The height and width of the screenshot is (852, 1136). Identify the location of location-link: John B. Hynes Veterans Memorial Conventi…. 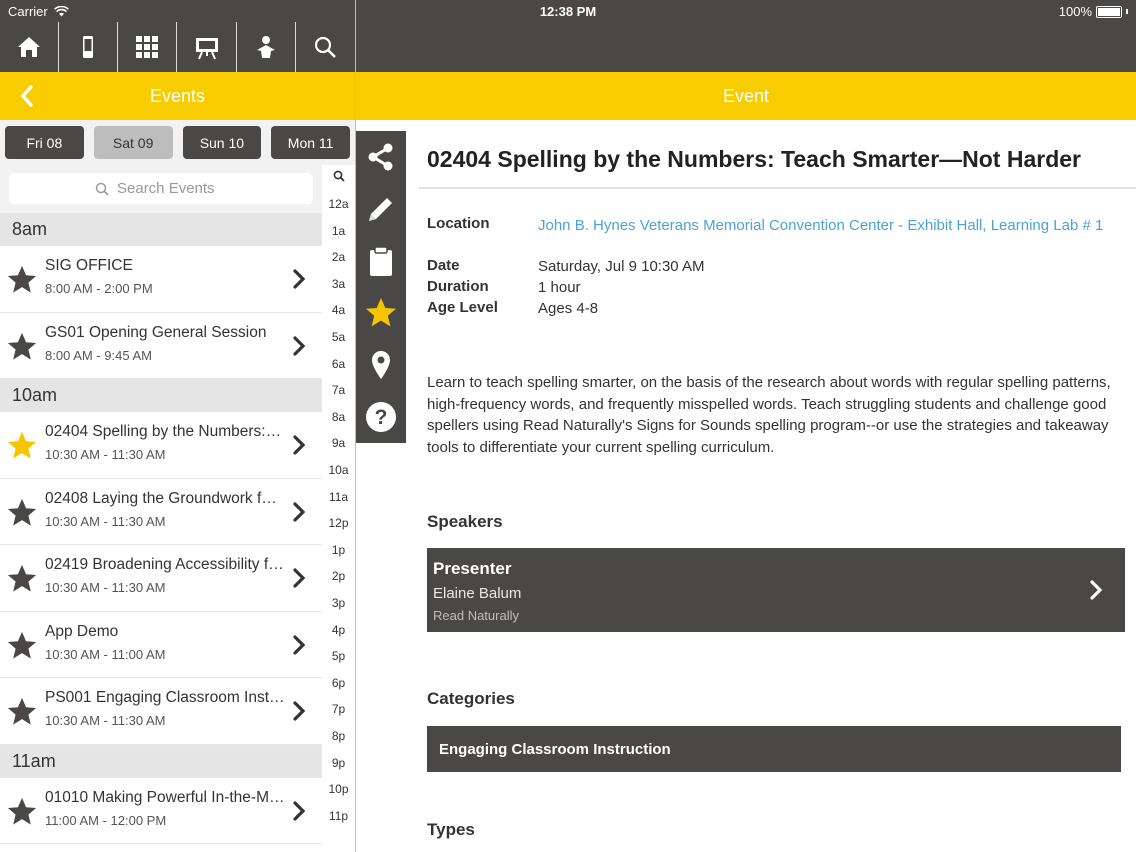
(830, 225).